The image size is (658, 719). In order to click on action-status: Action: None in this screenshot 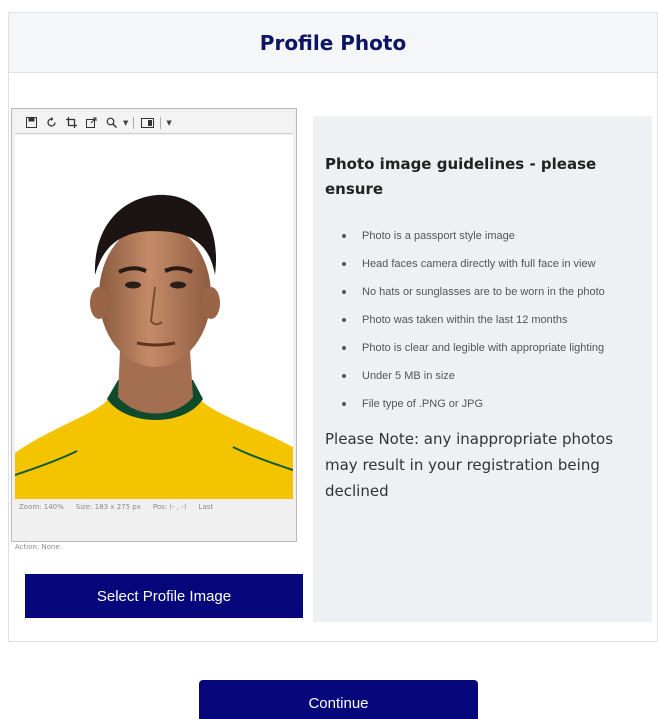, I will do `click(37, 547)`.